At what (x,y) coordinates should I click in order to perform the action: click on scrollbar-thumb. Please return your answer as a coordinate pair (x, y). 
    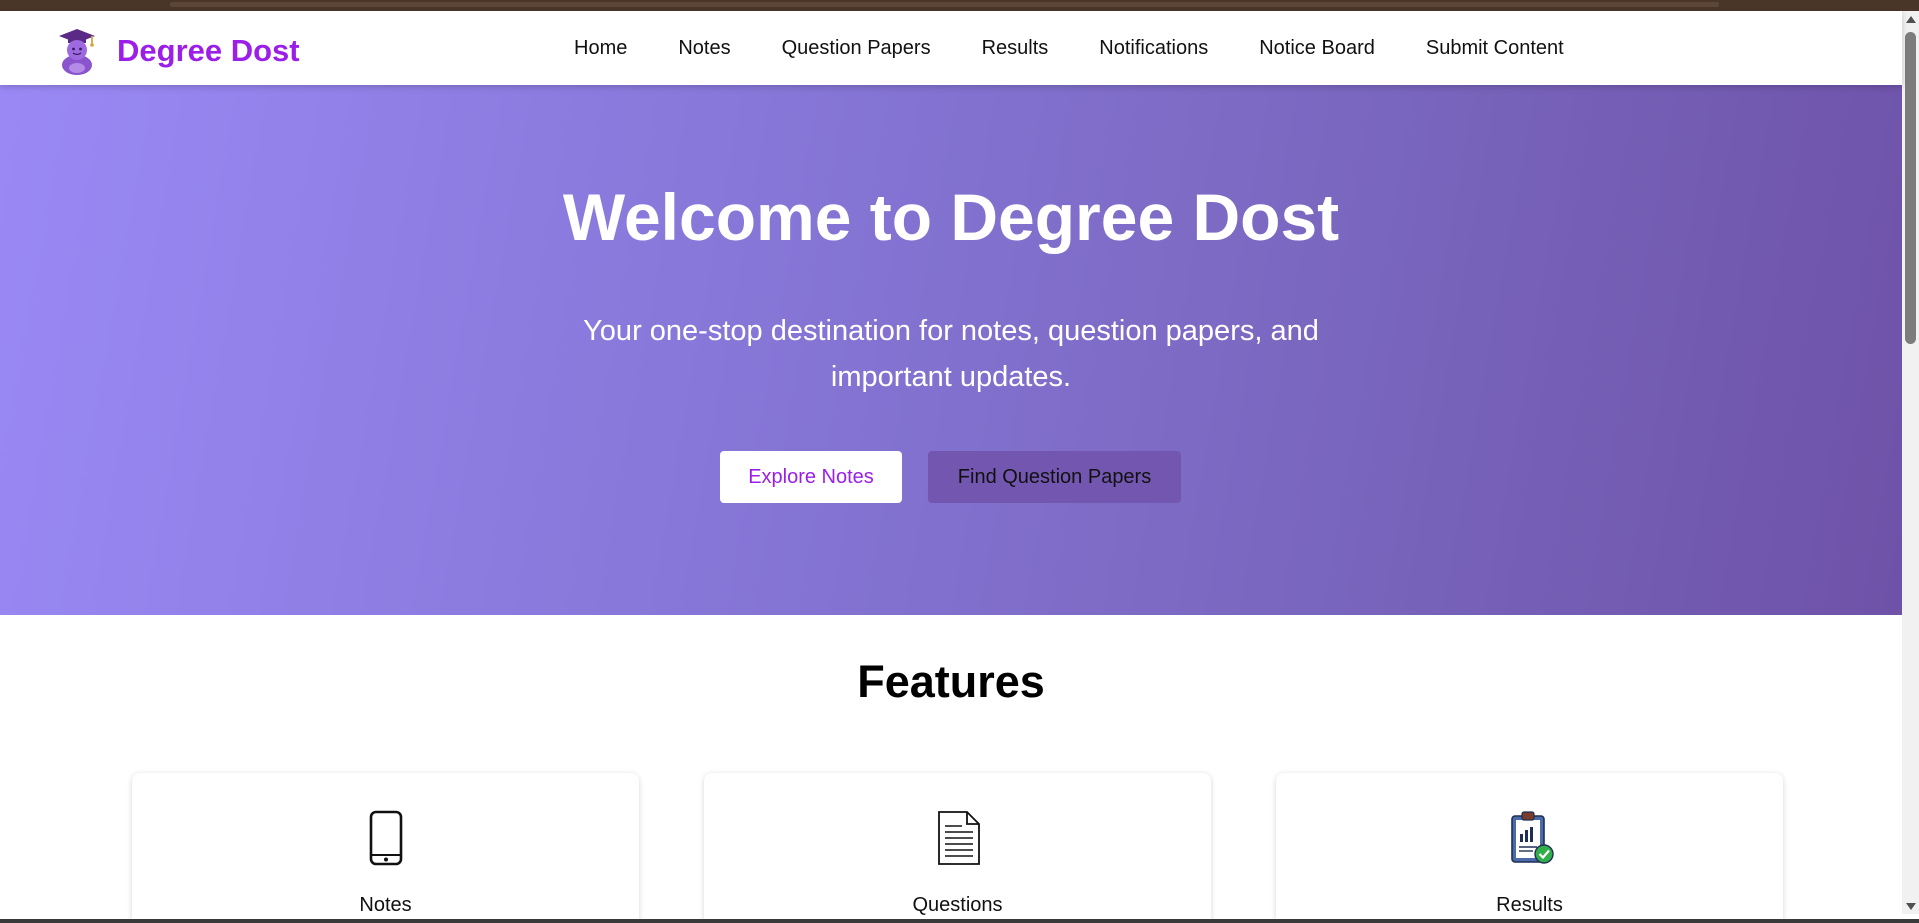
    Looking at the image, I should click on (1910, 188).